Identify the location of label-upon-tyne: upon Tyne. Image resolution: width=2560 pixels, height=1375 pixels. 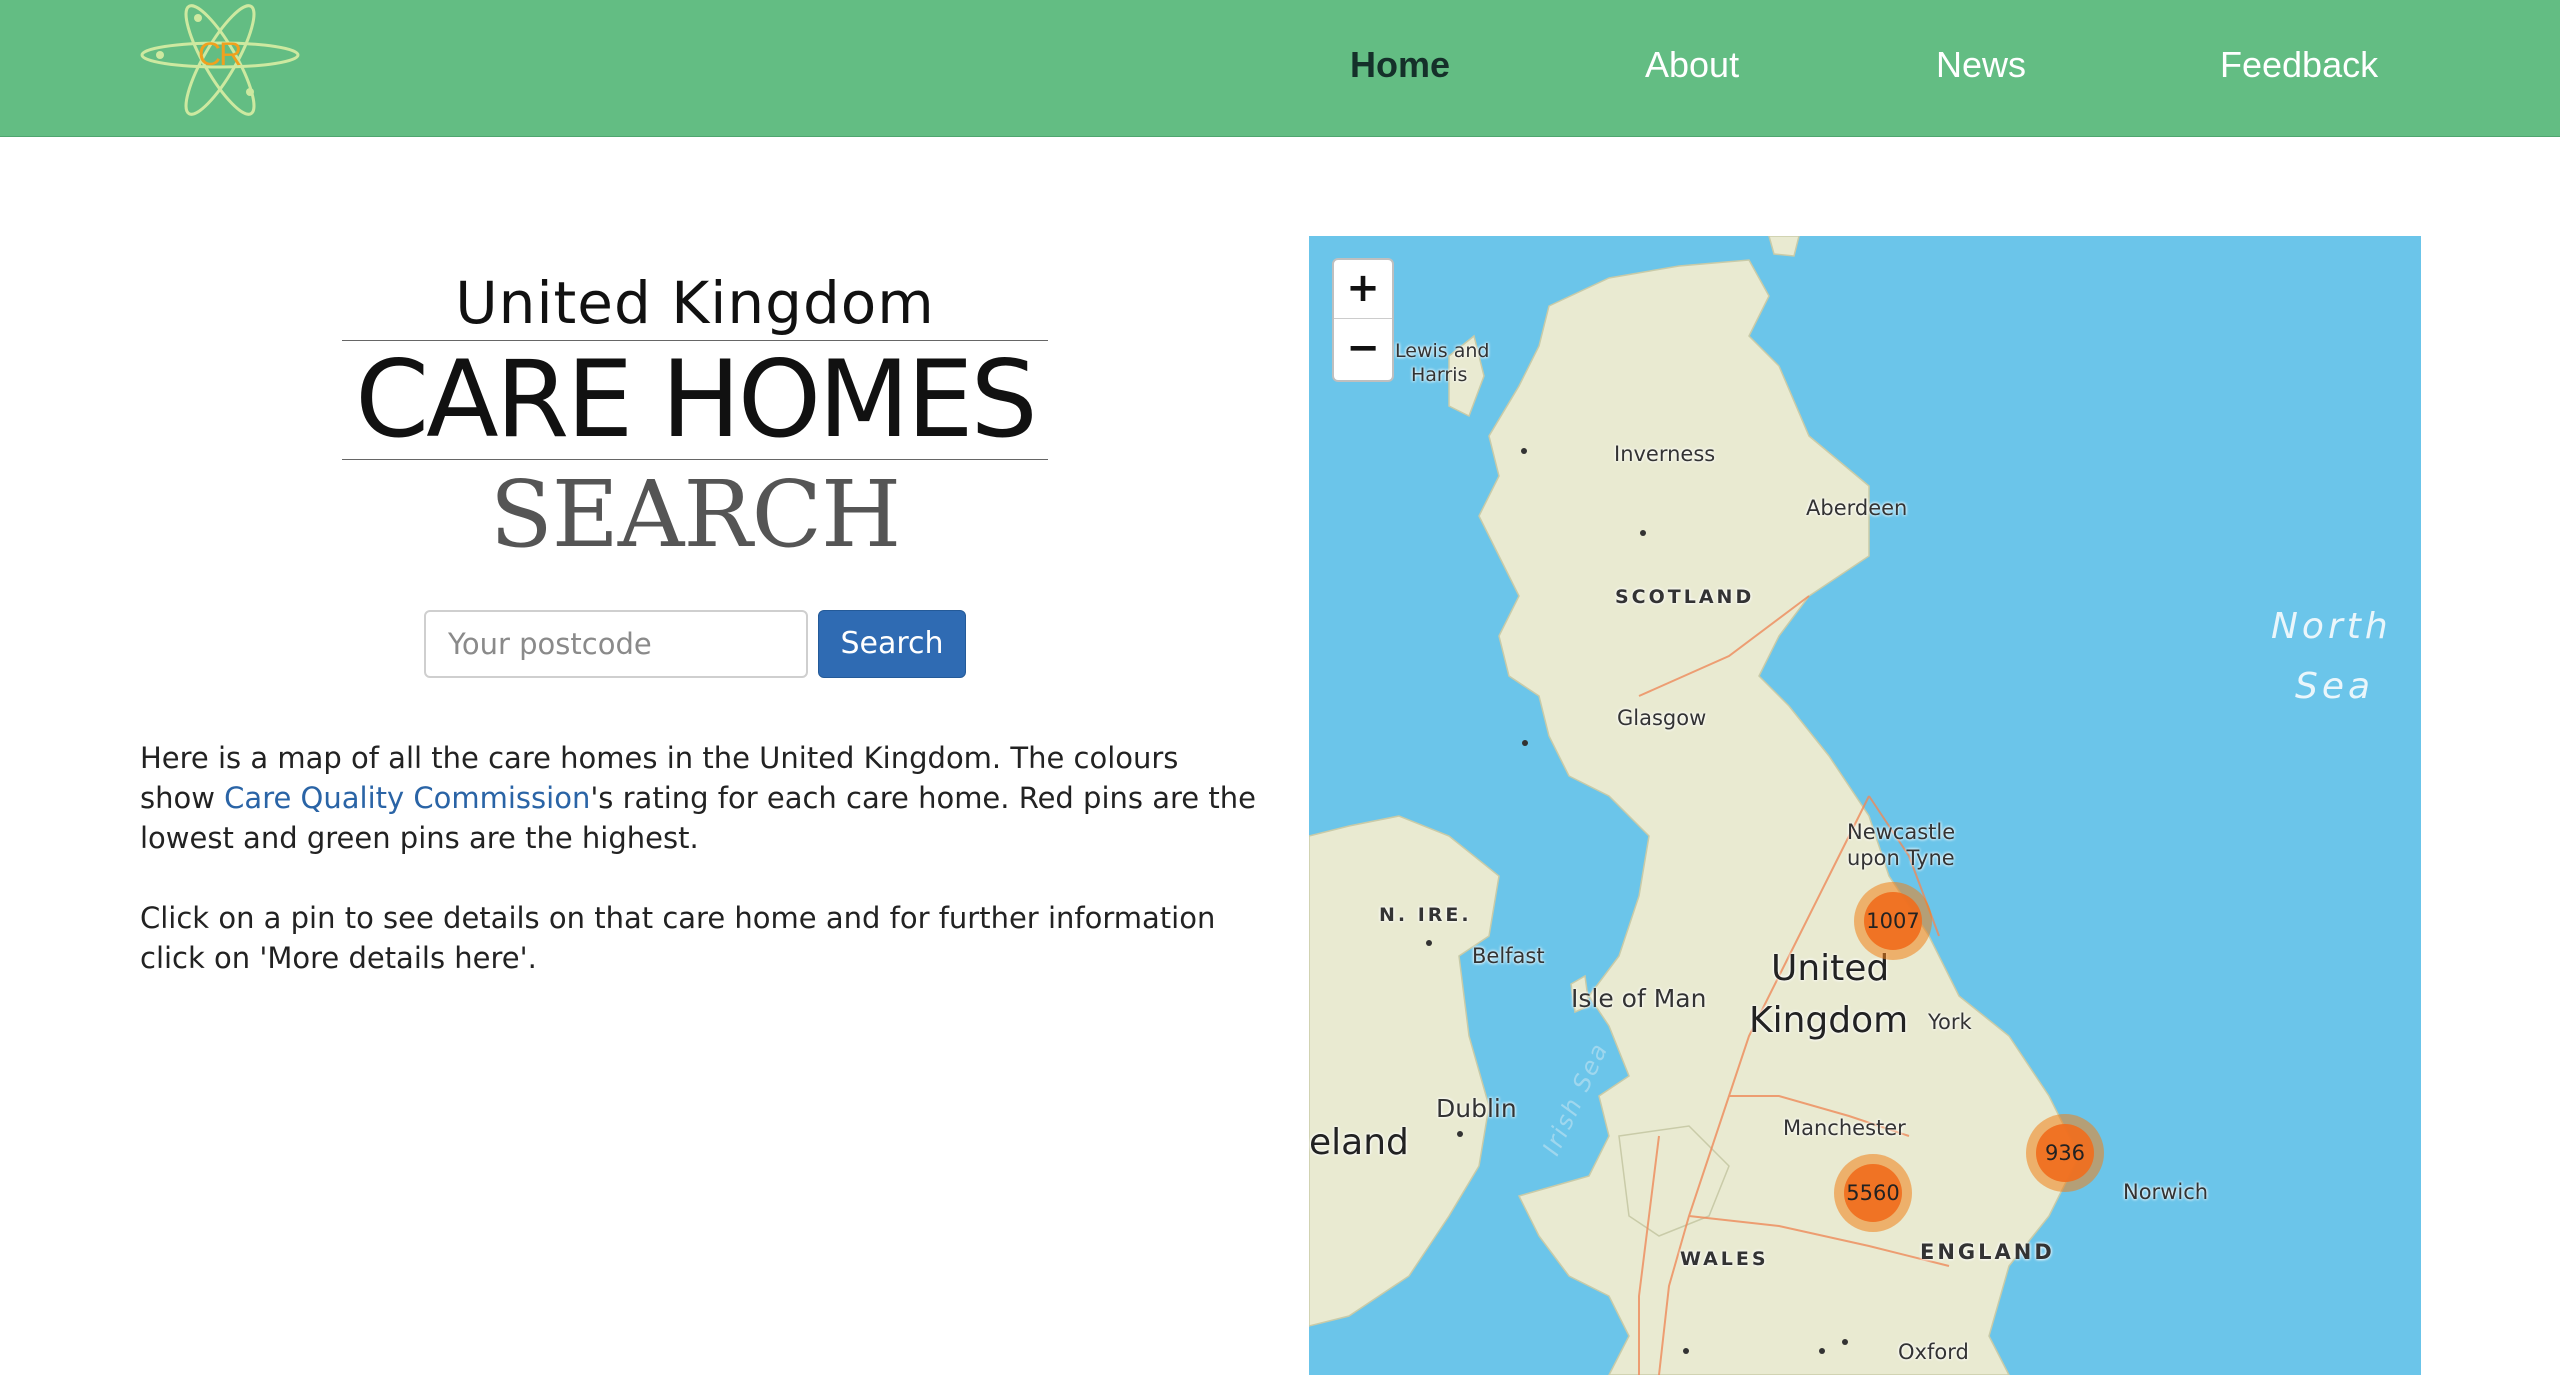
(1901, 858).